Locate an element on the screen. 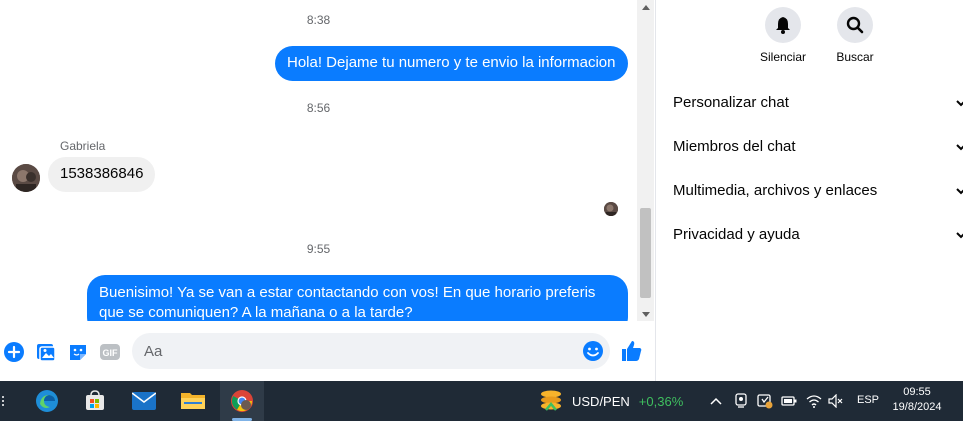  section-label: Privacidad y ayuda is located at coordinates (736, 234).